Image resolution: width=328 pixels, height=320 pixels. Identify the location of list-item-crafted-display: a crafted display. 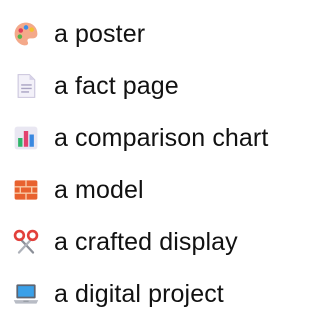
(139, 242).